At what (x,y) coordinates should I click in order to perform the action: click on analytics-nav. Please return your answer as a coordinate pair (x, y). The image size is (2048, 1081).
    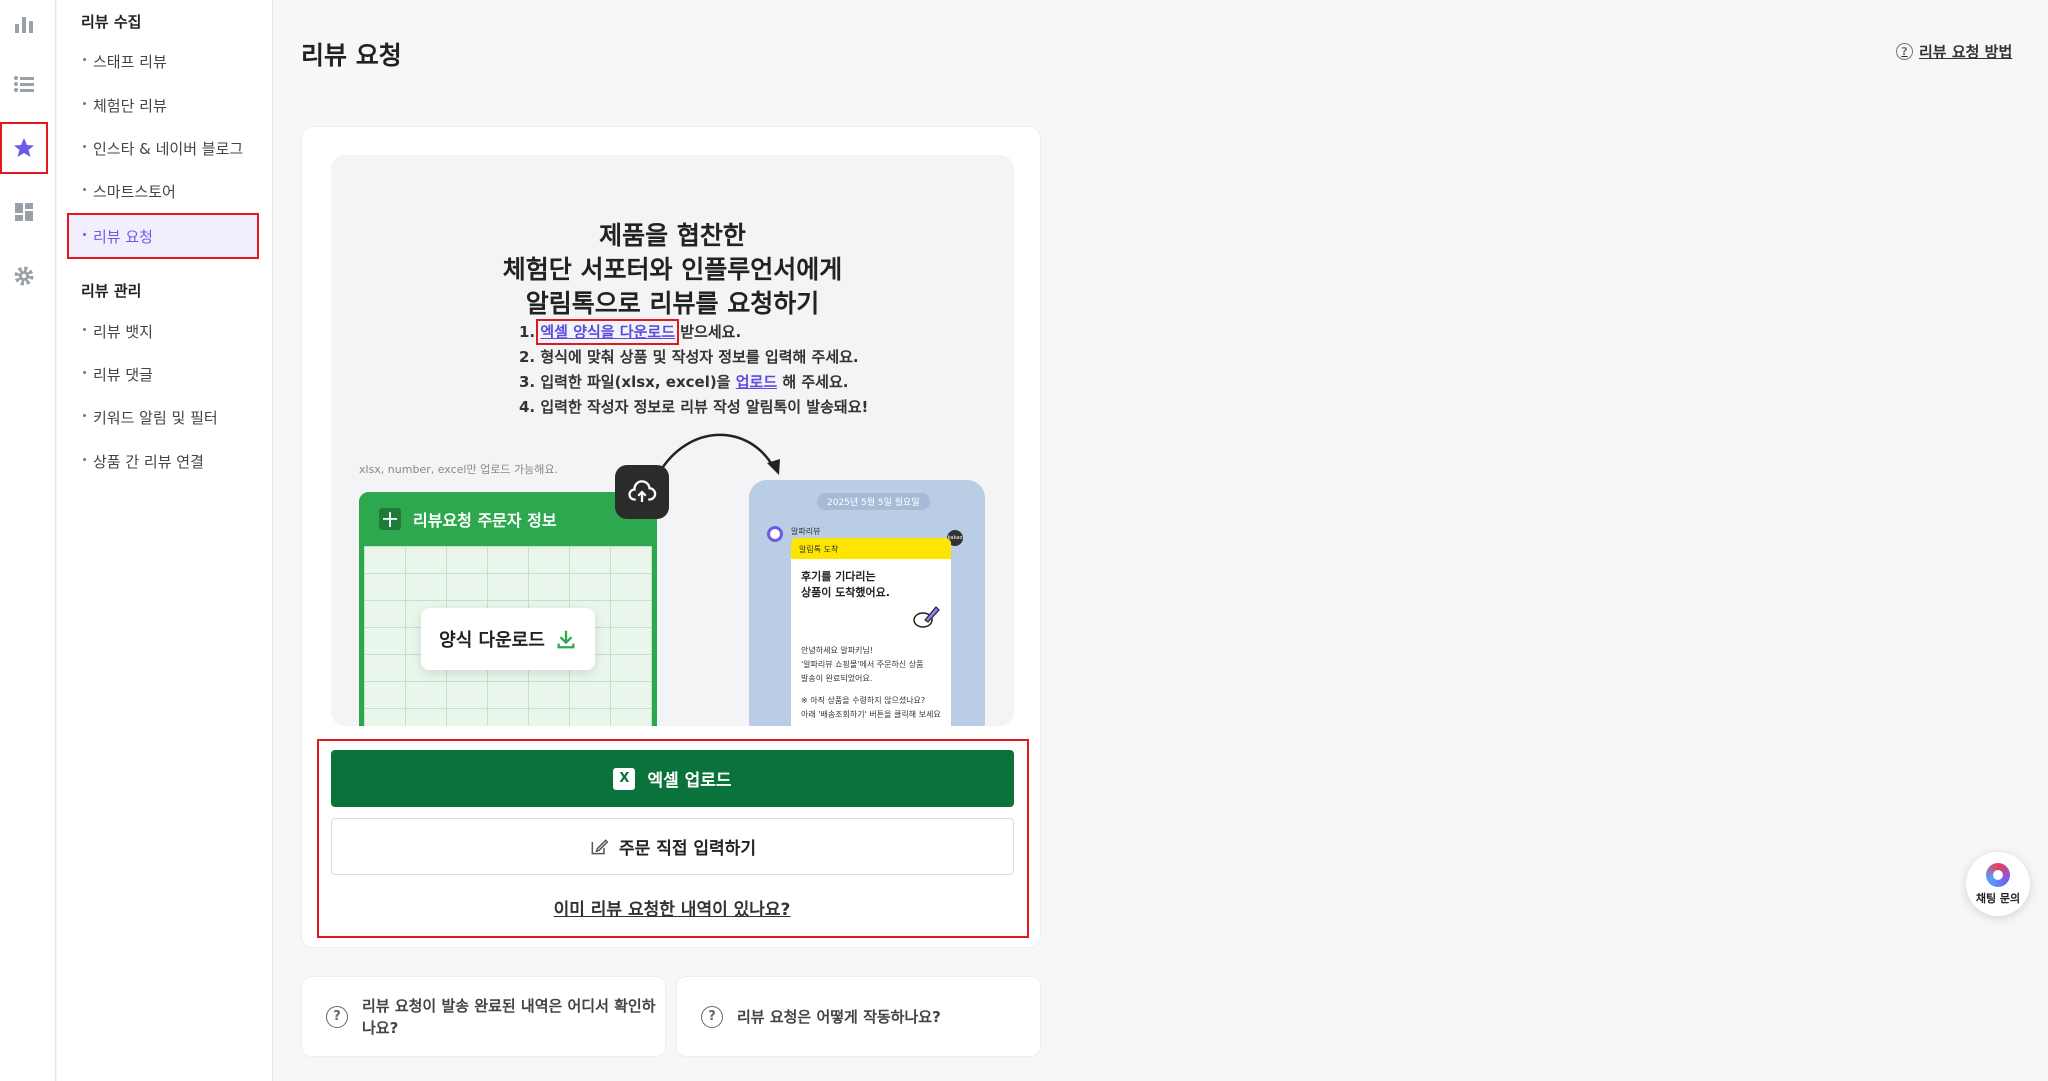
    Looking at the image, I should click on (24, 24).